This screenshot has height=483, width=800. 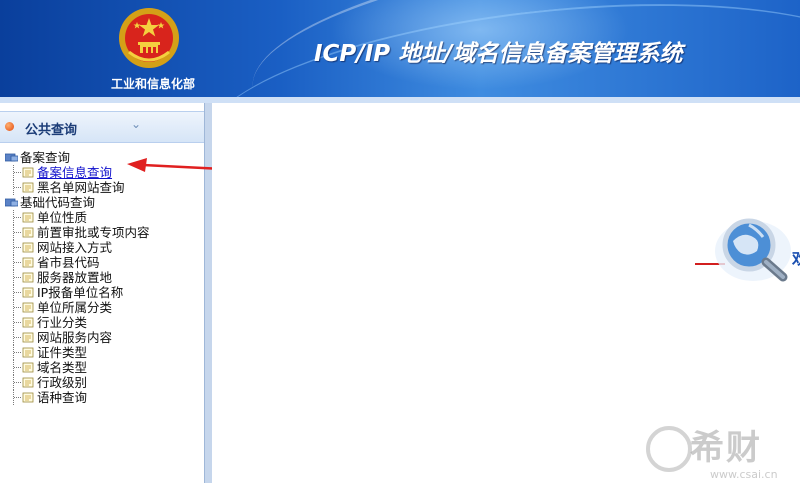 What do you see at coordinates (51, 130) in the screenshot?
I see `sidebar-section-title: 公共查询` at bounding box center [51, 130].